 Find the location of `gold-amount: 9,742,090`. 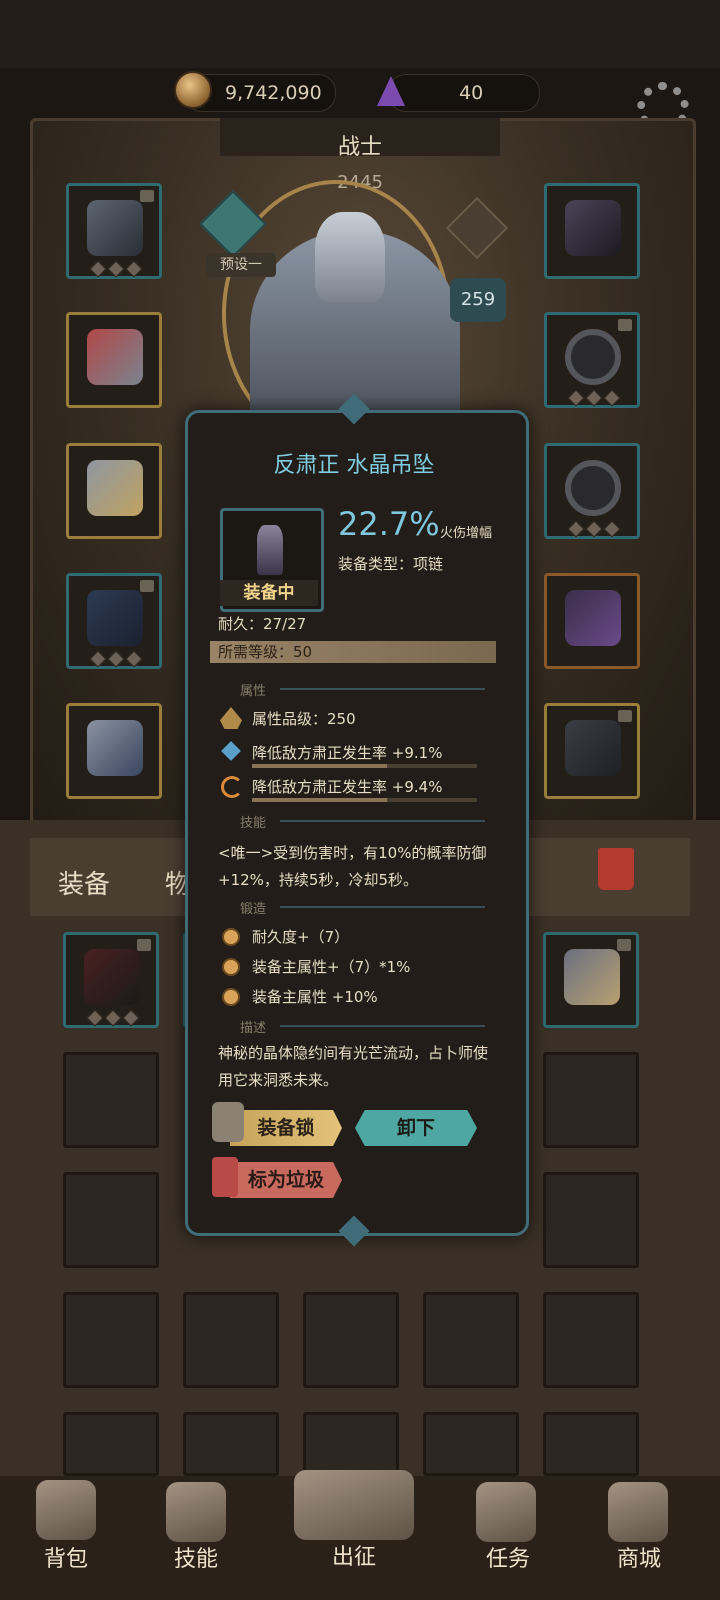

gold-amount: 9,742,090 is located at coordinates (273, 93).